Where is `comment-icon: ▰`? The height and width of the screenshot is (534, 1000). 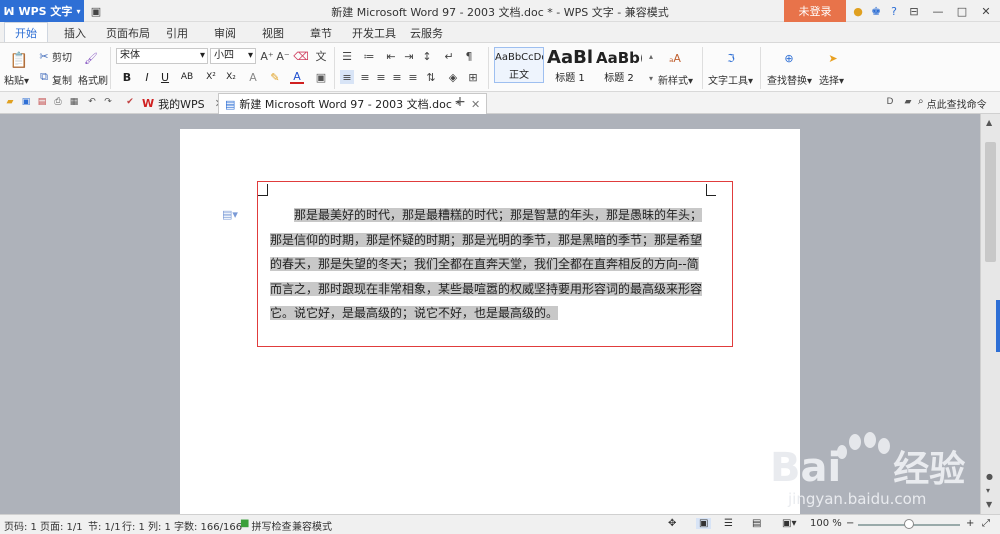
comment-icon: ▰ is located at coordinates (908, 102).